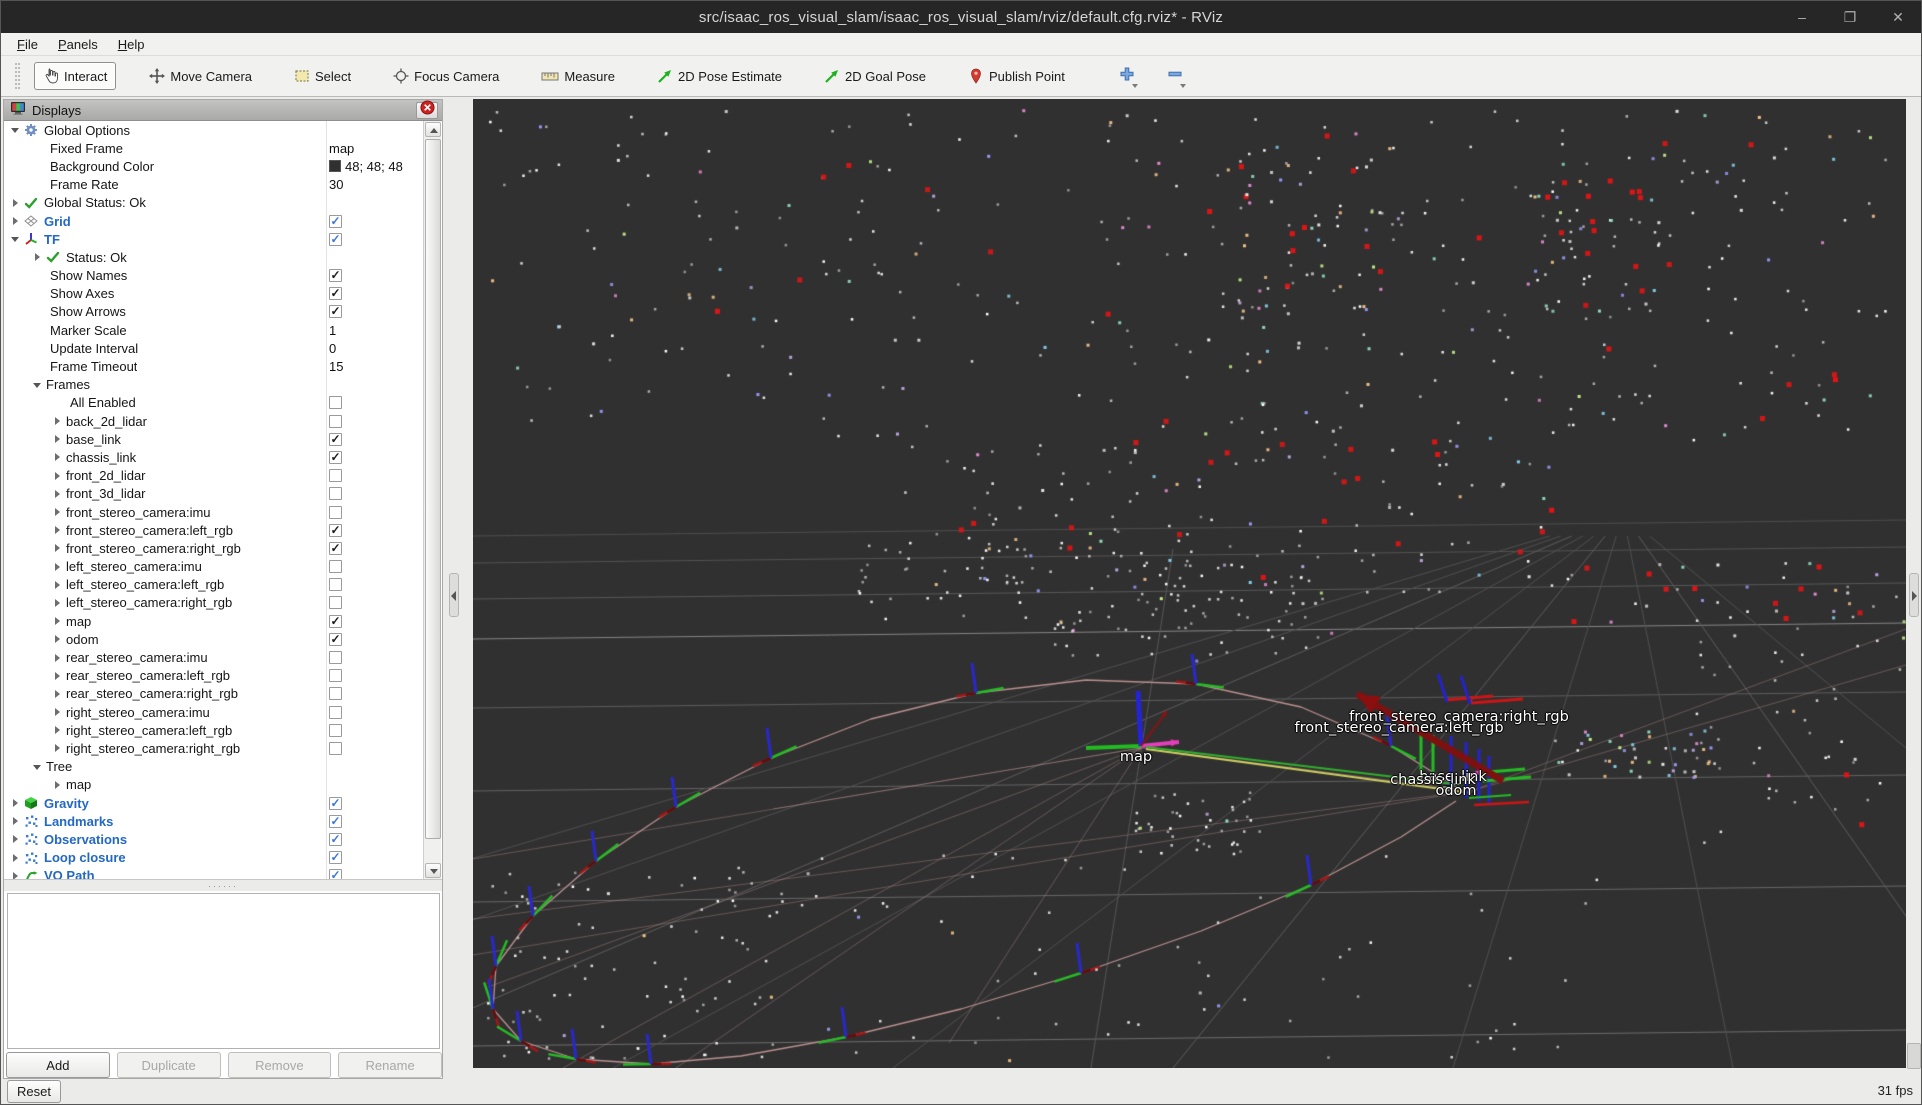 This screenshot has height=1105, width=1922. What do you see at coordinates (213, 148) in the screenshot?
I see `tree-row-fixed-frame: Fixed Frame map` at bounding box center [213, 148].